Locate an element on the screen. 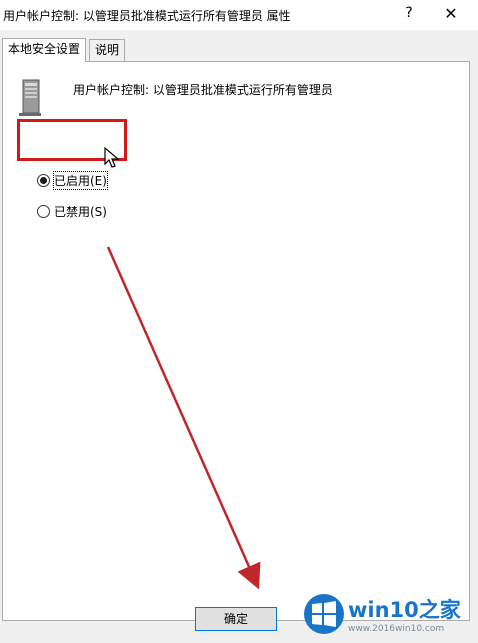 This screenshot has width=478, height=643. watermark-url: www.2016win10.com is located at coordinates (396, 629).